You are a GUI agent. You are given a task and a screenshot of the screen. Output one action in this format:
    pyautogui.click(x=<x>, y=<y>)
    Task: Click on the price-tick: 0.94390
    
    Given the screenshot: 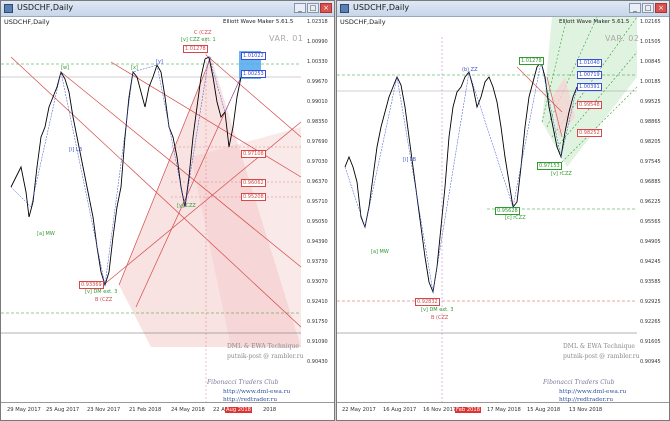 What is the action you would take?
    pyautogui.click(x=317, y=242)
    